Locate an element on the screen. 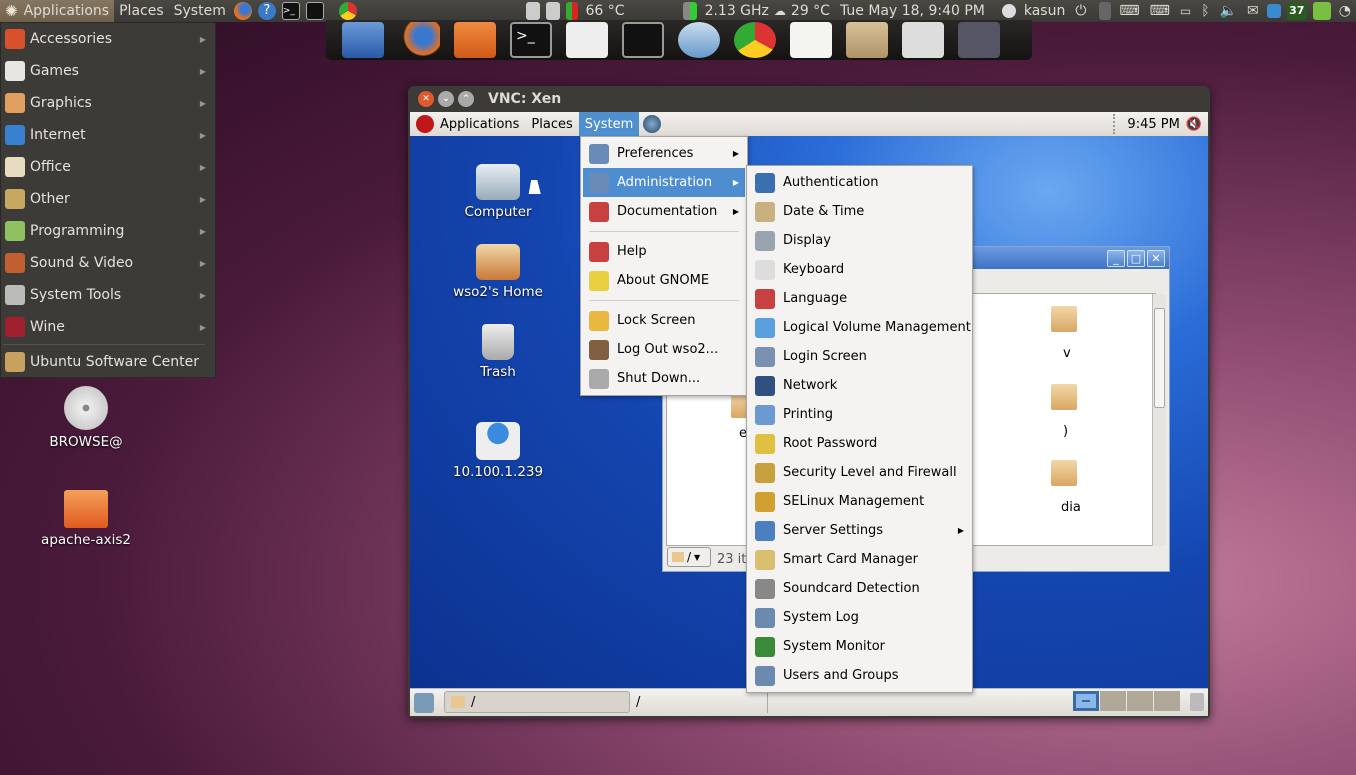 This screenshot has height=775, width=1356. wifi-icon: ◔ is located at coordinates (1345, 11).